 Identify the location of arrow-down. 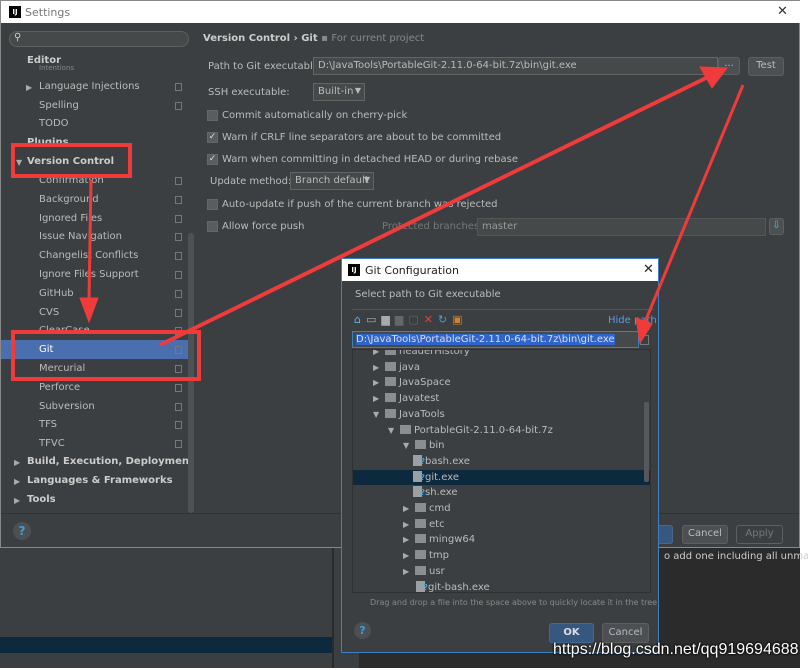
(90, 240).